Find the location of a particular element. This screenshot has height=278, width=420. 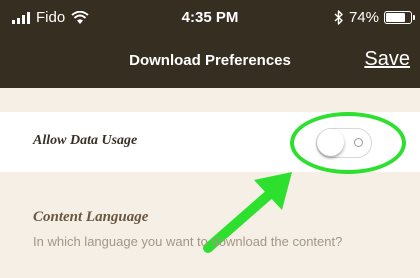

page-title: Download Preferences is located at coordinates (210, 60).